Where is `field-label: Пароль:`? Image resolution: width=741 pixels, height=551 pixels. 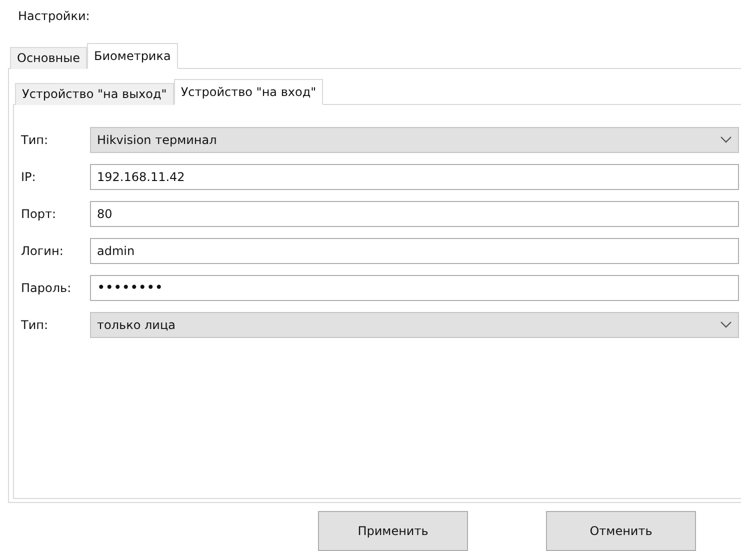
field-label: Пароль: is located at coordinates (46, 287).